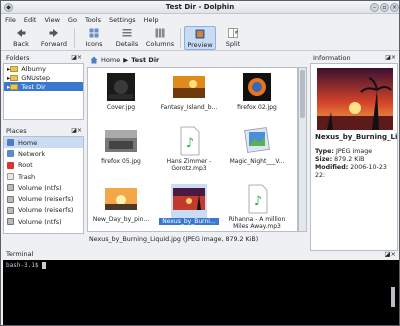 The height and width of the screenshot is (326, 400). Describe the element at coordinates (43, 86) in the screenshot. I see `folder-item-test-dir: ▸ Test Dir` at that location.